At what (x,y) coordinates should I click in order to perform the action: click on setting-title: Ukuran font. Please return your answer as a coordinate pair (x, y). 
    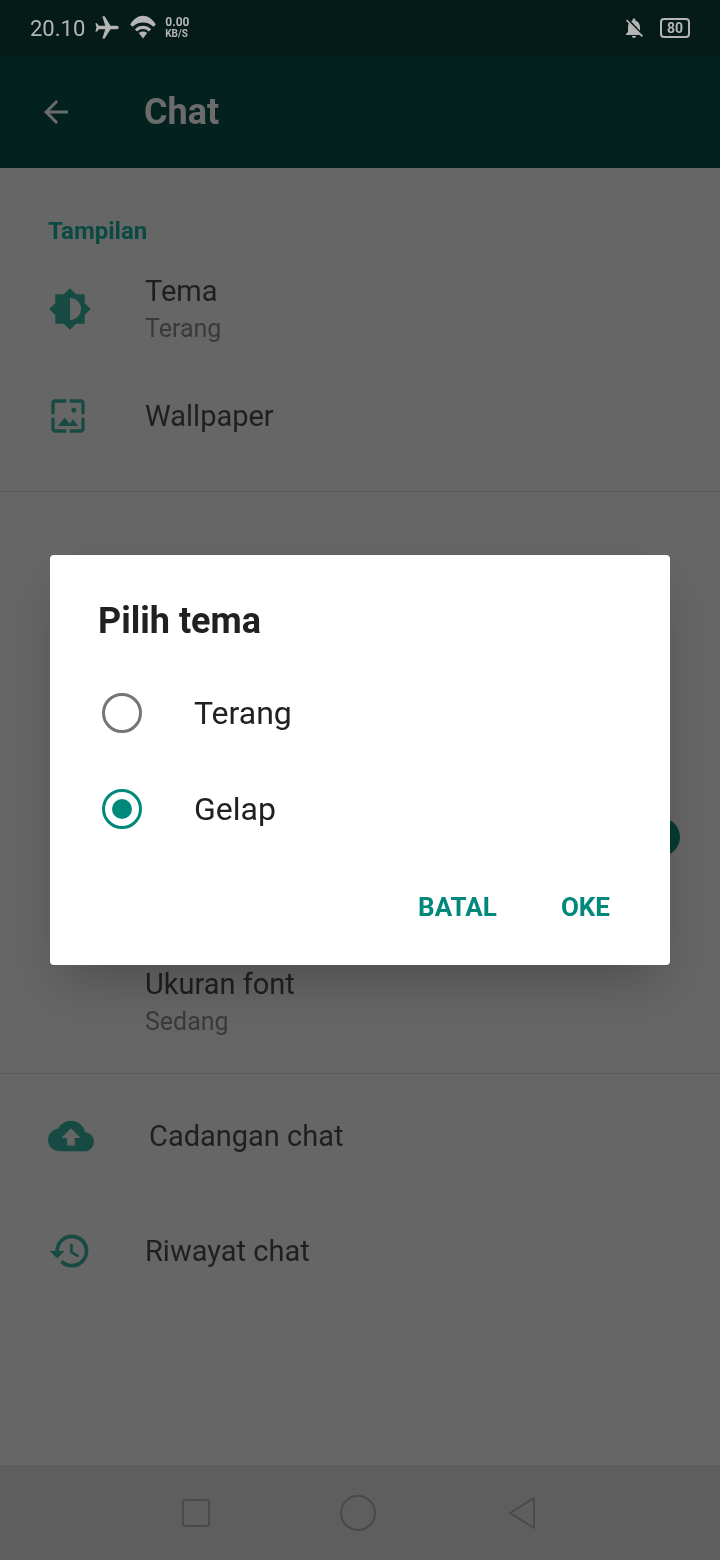
    Looking at the image, I should click on (220, 984).